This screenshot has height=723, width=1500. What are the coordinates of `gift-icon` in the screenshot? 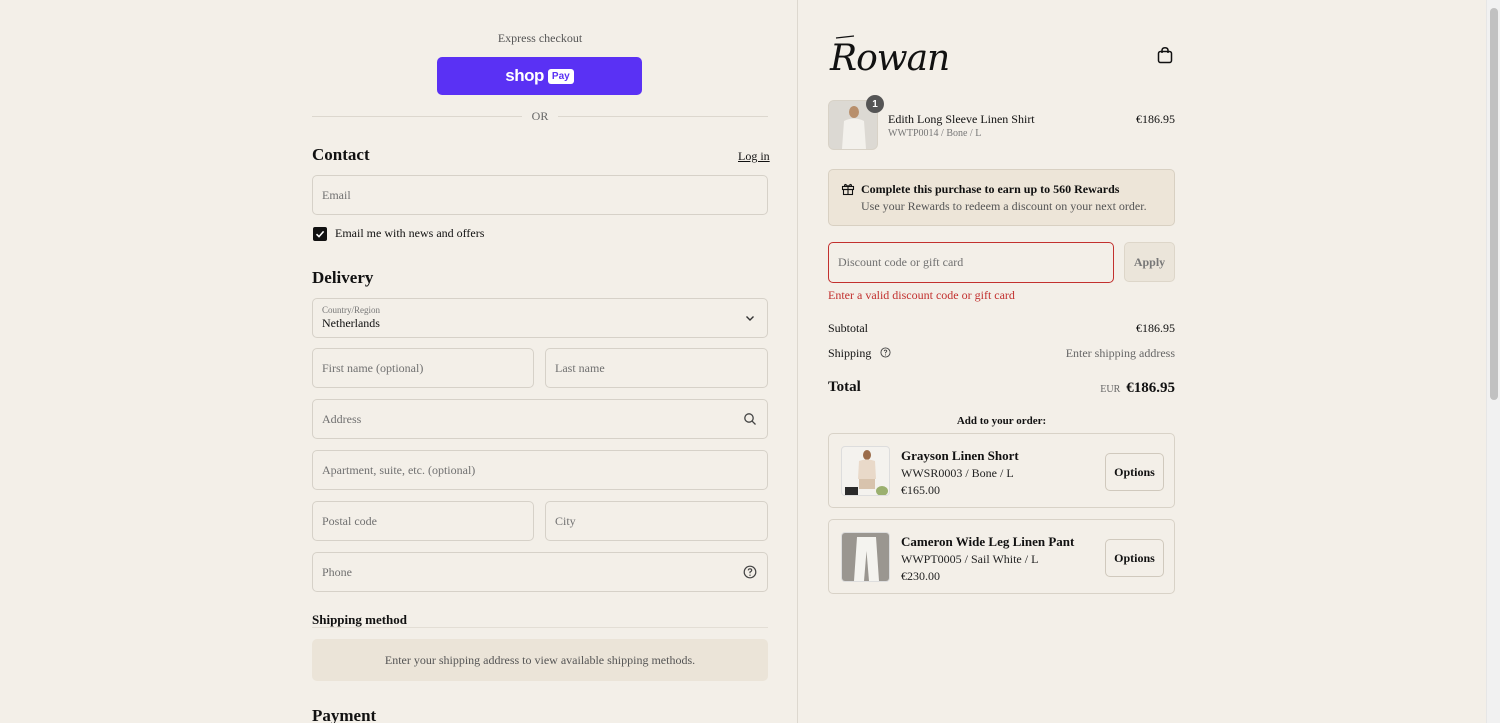 It's located at (848, 189).